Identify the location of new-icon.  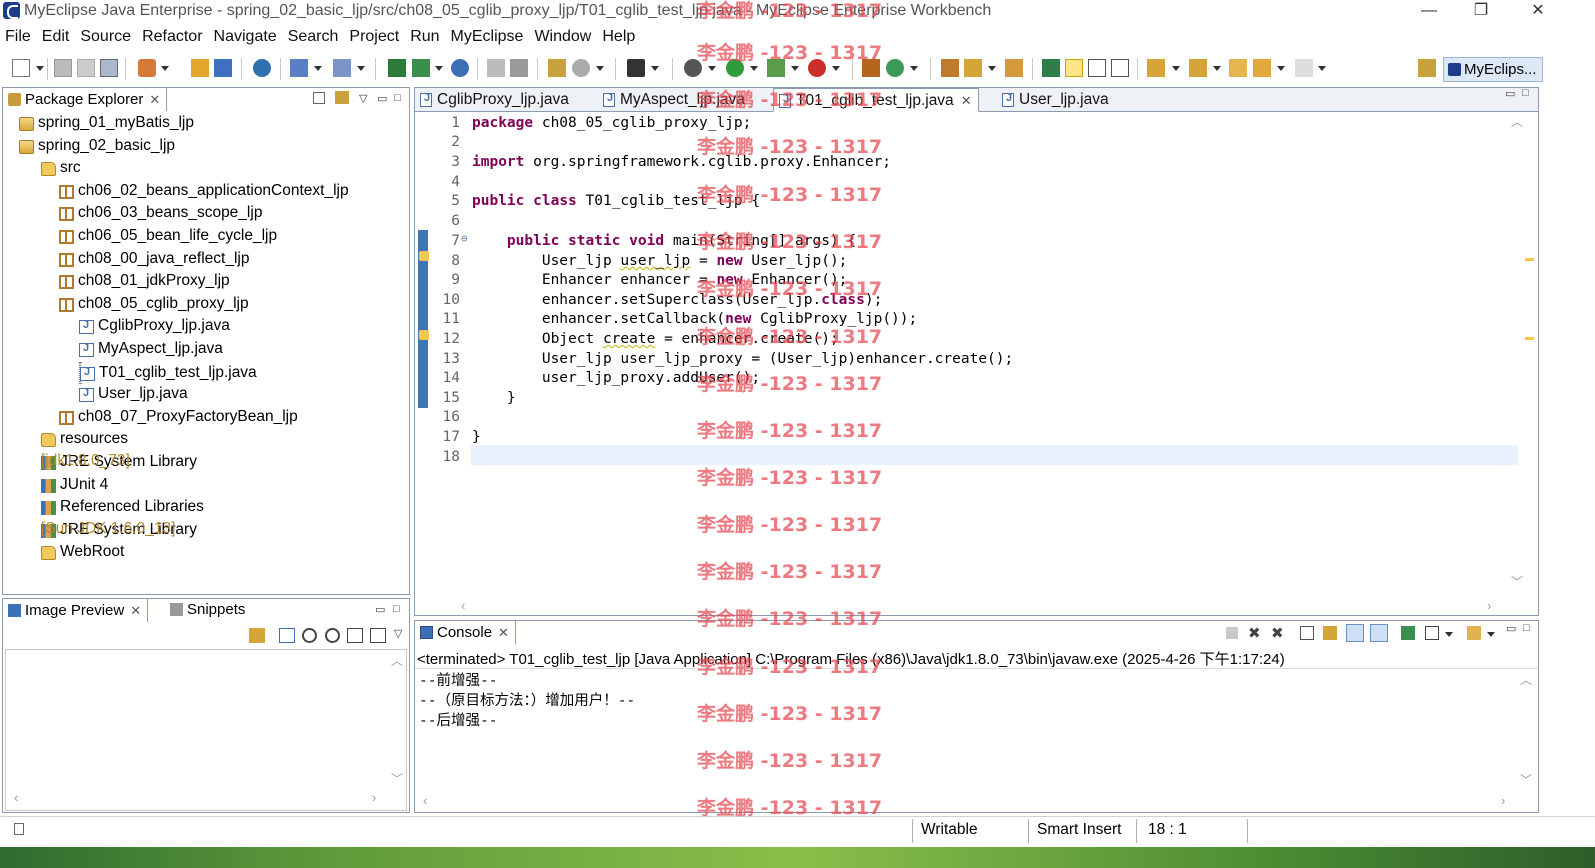
(21, 68).